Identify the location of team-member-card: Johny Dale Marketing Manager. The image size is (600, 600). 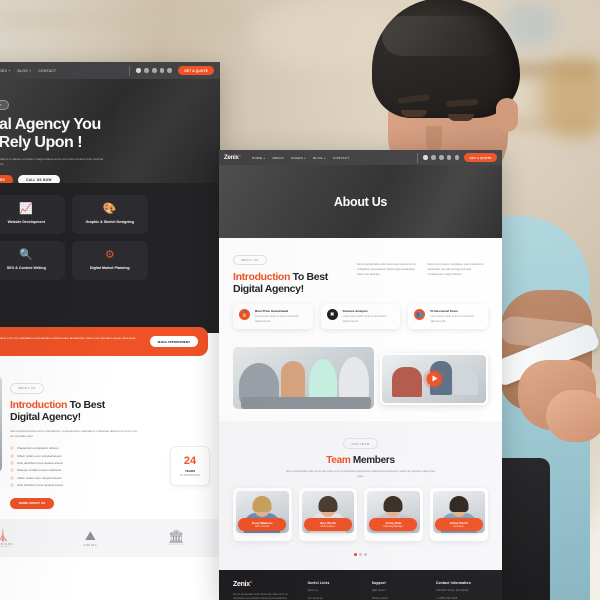
(393, 515).